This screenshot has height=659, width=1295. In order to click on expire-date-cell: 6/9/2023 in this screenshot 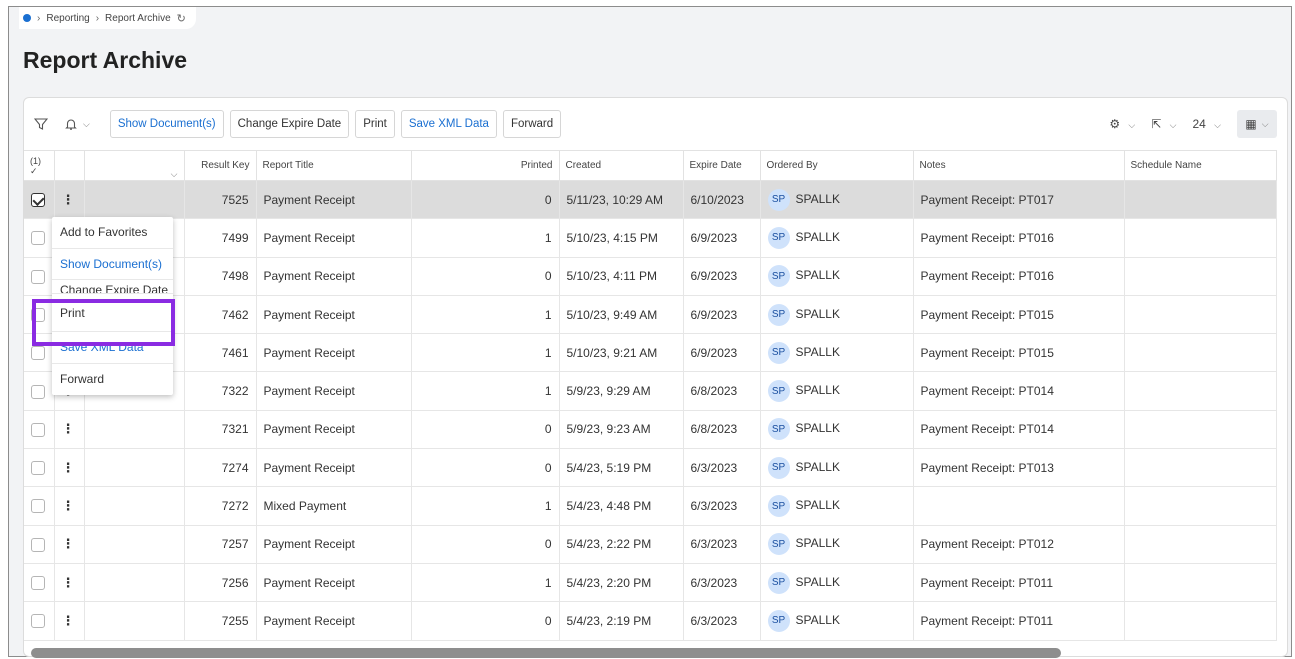, I will do `click(722, 353)`.